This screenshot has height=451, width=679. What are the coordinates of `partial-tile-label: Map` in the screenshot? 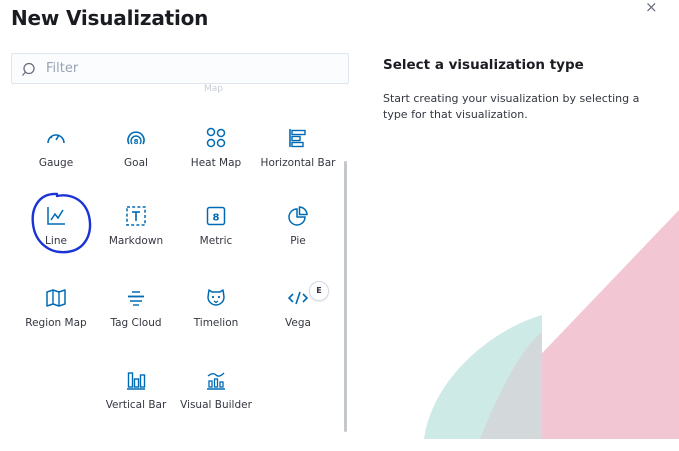 It's located at (213, 89).